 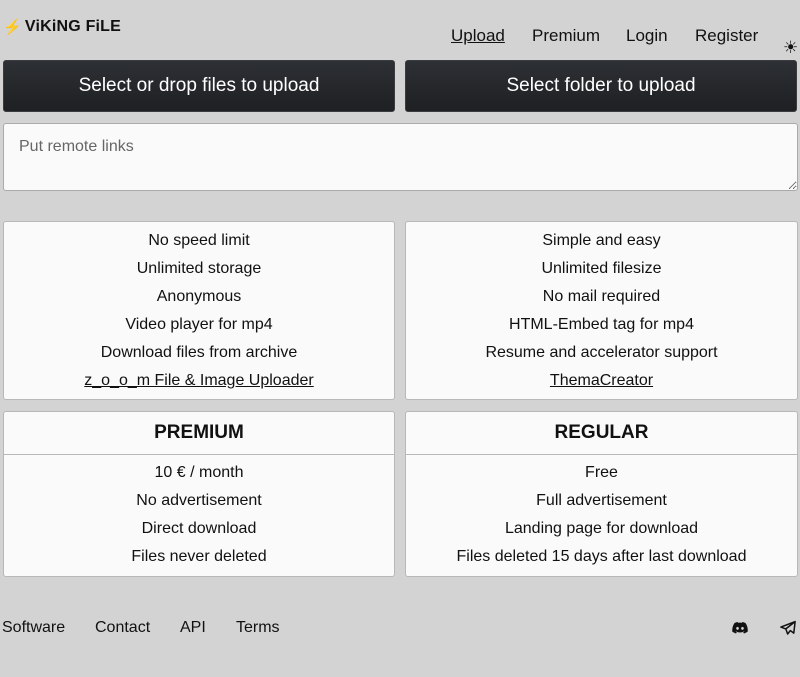 I want to click on regular-plan-title: REGULAR, so click(x=601, y=433).